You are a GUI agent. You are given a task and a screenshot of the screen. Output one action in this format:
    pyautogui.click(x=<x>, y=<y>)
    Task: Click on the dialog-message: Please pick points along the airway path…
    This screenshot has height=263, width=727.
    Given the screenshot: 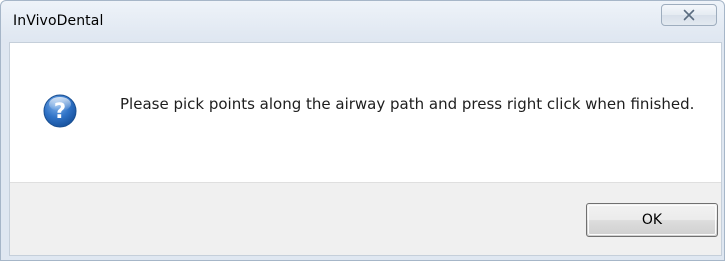 What is the action you would take?
    pyautogui.click(x=407, y=104)
    